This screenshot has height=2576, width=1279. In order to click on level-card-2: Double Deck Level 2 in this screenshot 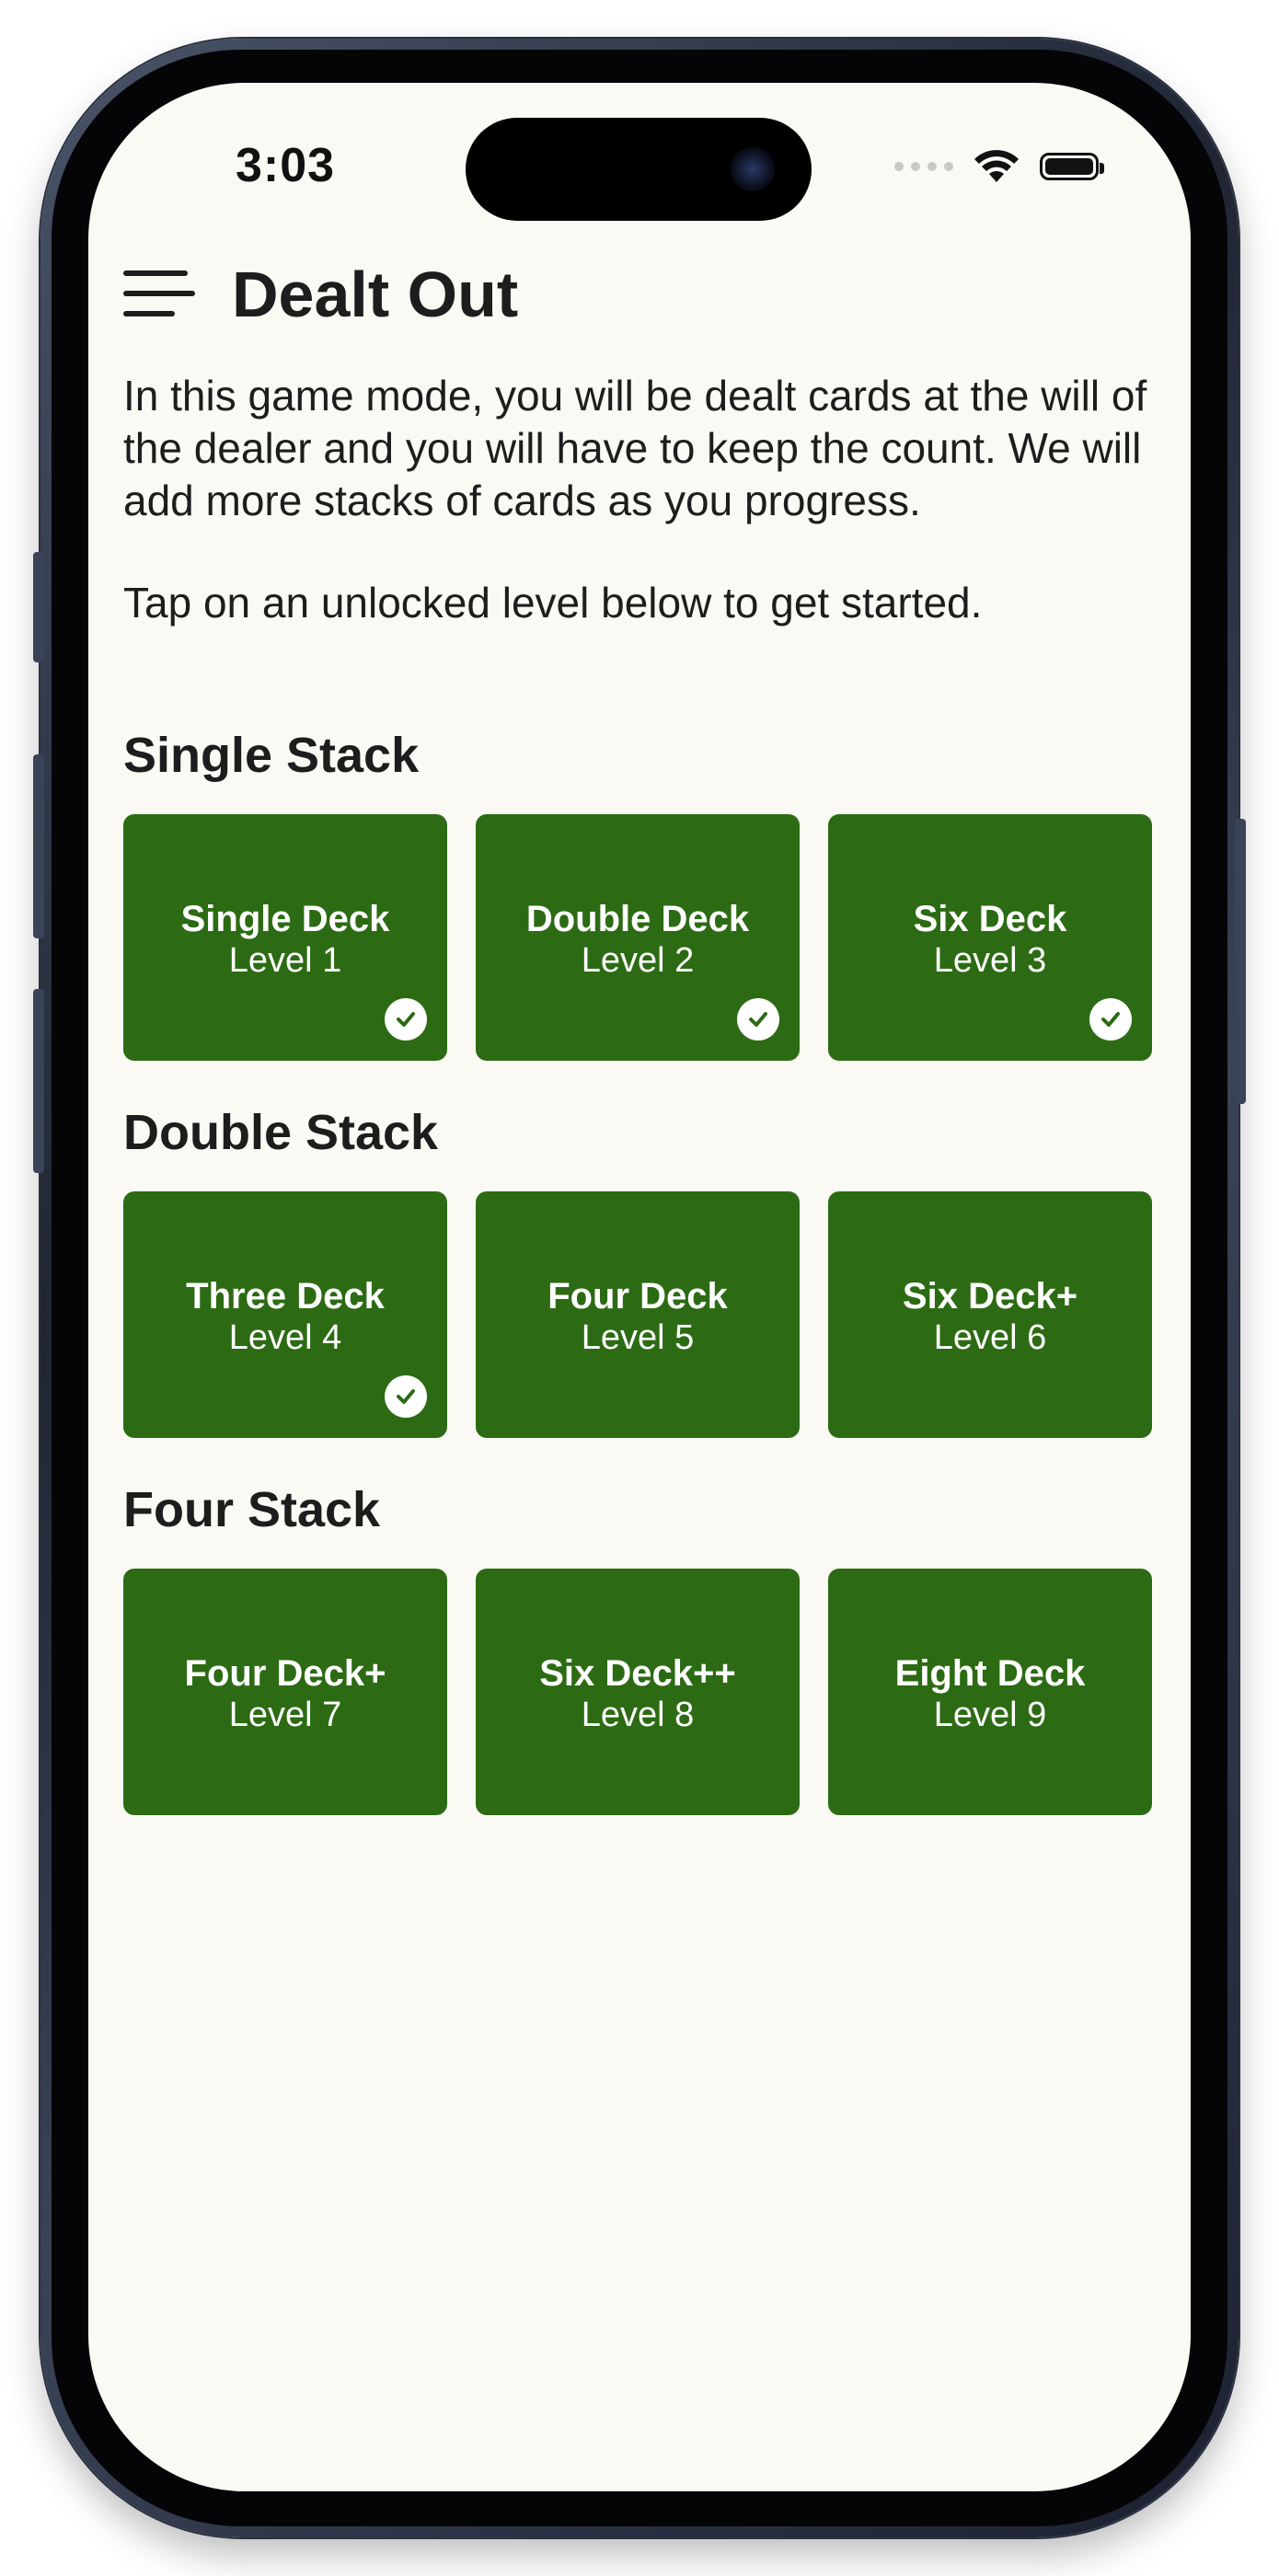, I will do `click(638, 937)`.